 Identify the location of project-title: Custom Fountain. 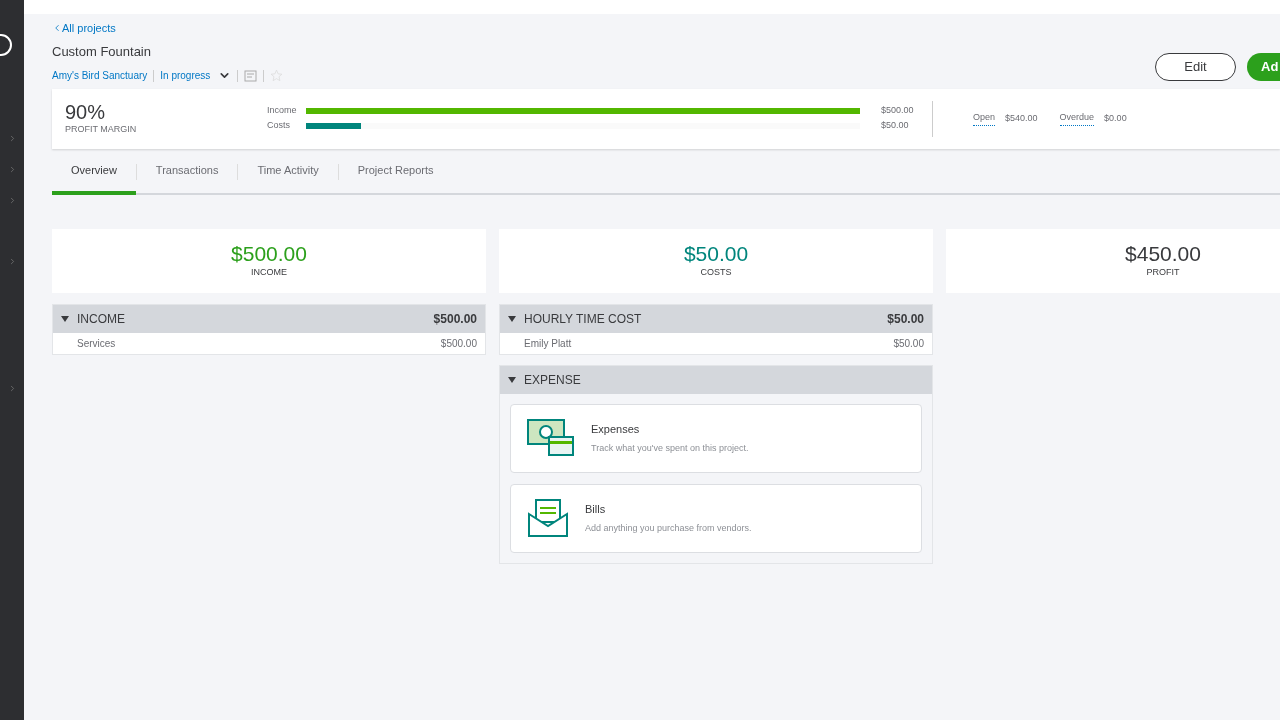
(102, 52).